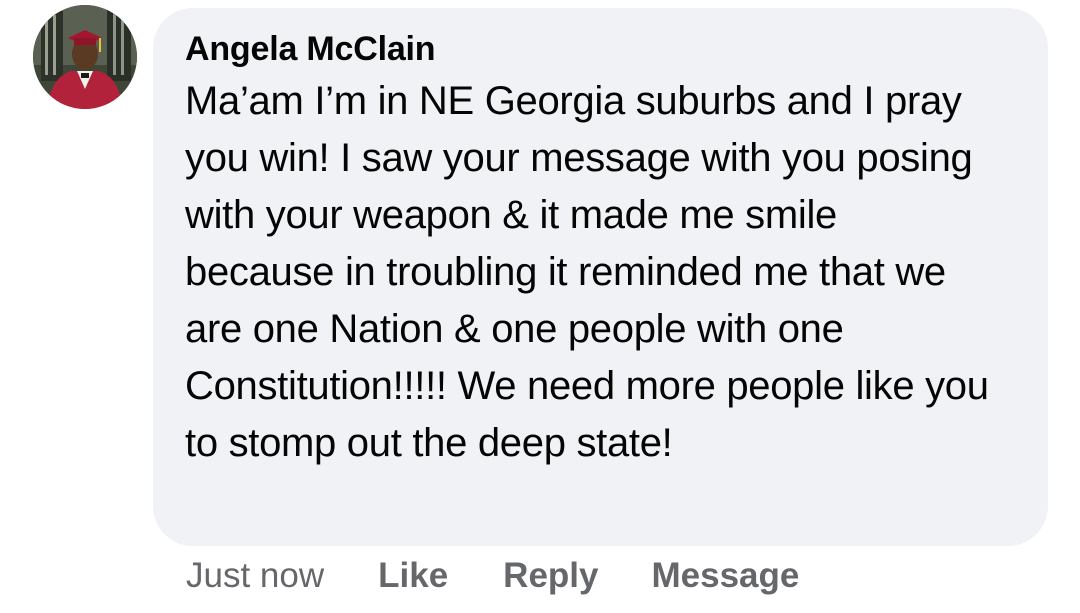 This screenshot has height=613, width=1080. What do you see at coordinates (601, 49) in the screenshot?
I see `comment-author: Angela McClain` at bounding box center [601, 49].